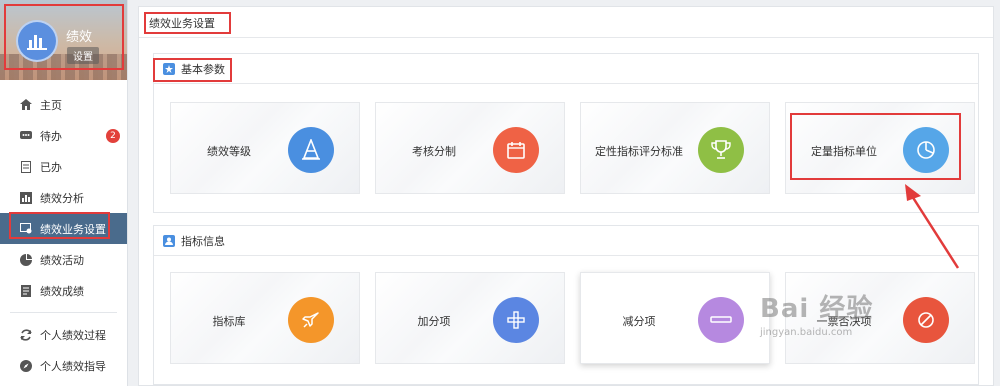 The width and height of the screenshot is (1000, 386). Describe the element at coordinates (817, 309) in the screenshot. I see `watermark-brand: Bai 经验` at that location.